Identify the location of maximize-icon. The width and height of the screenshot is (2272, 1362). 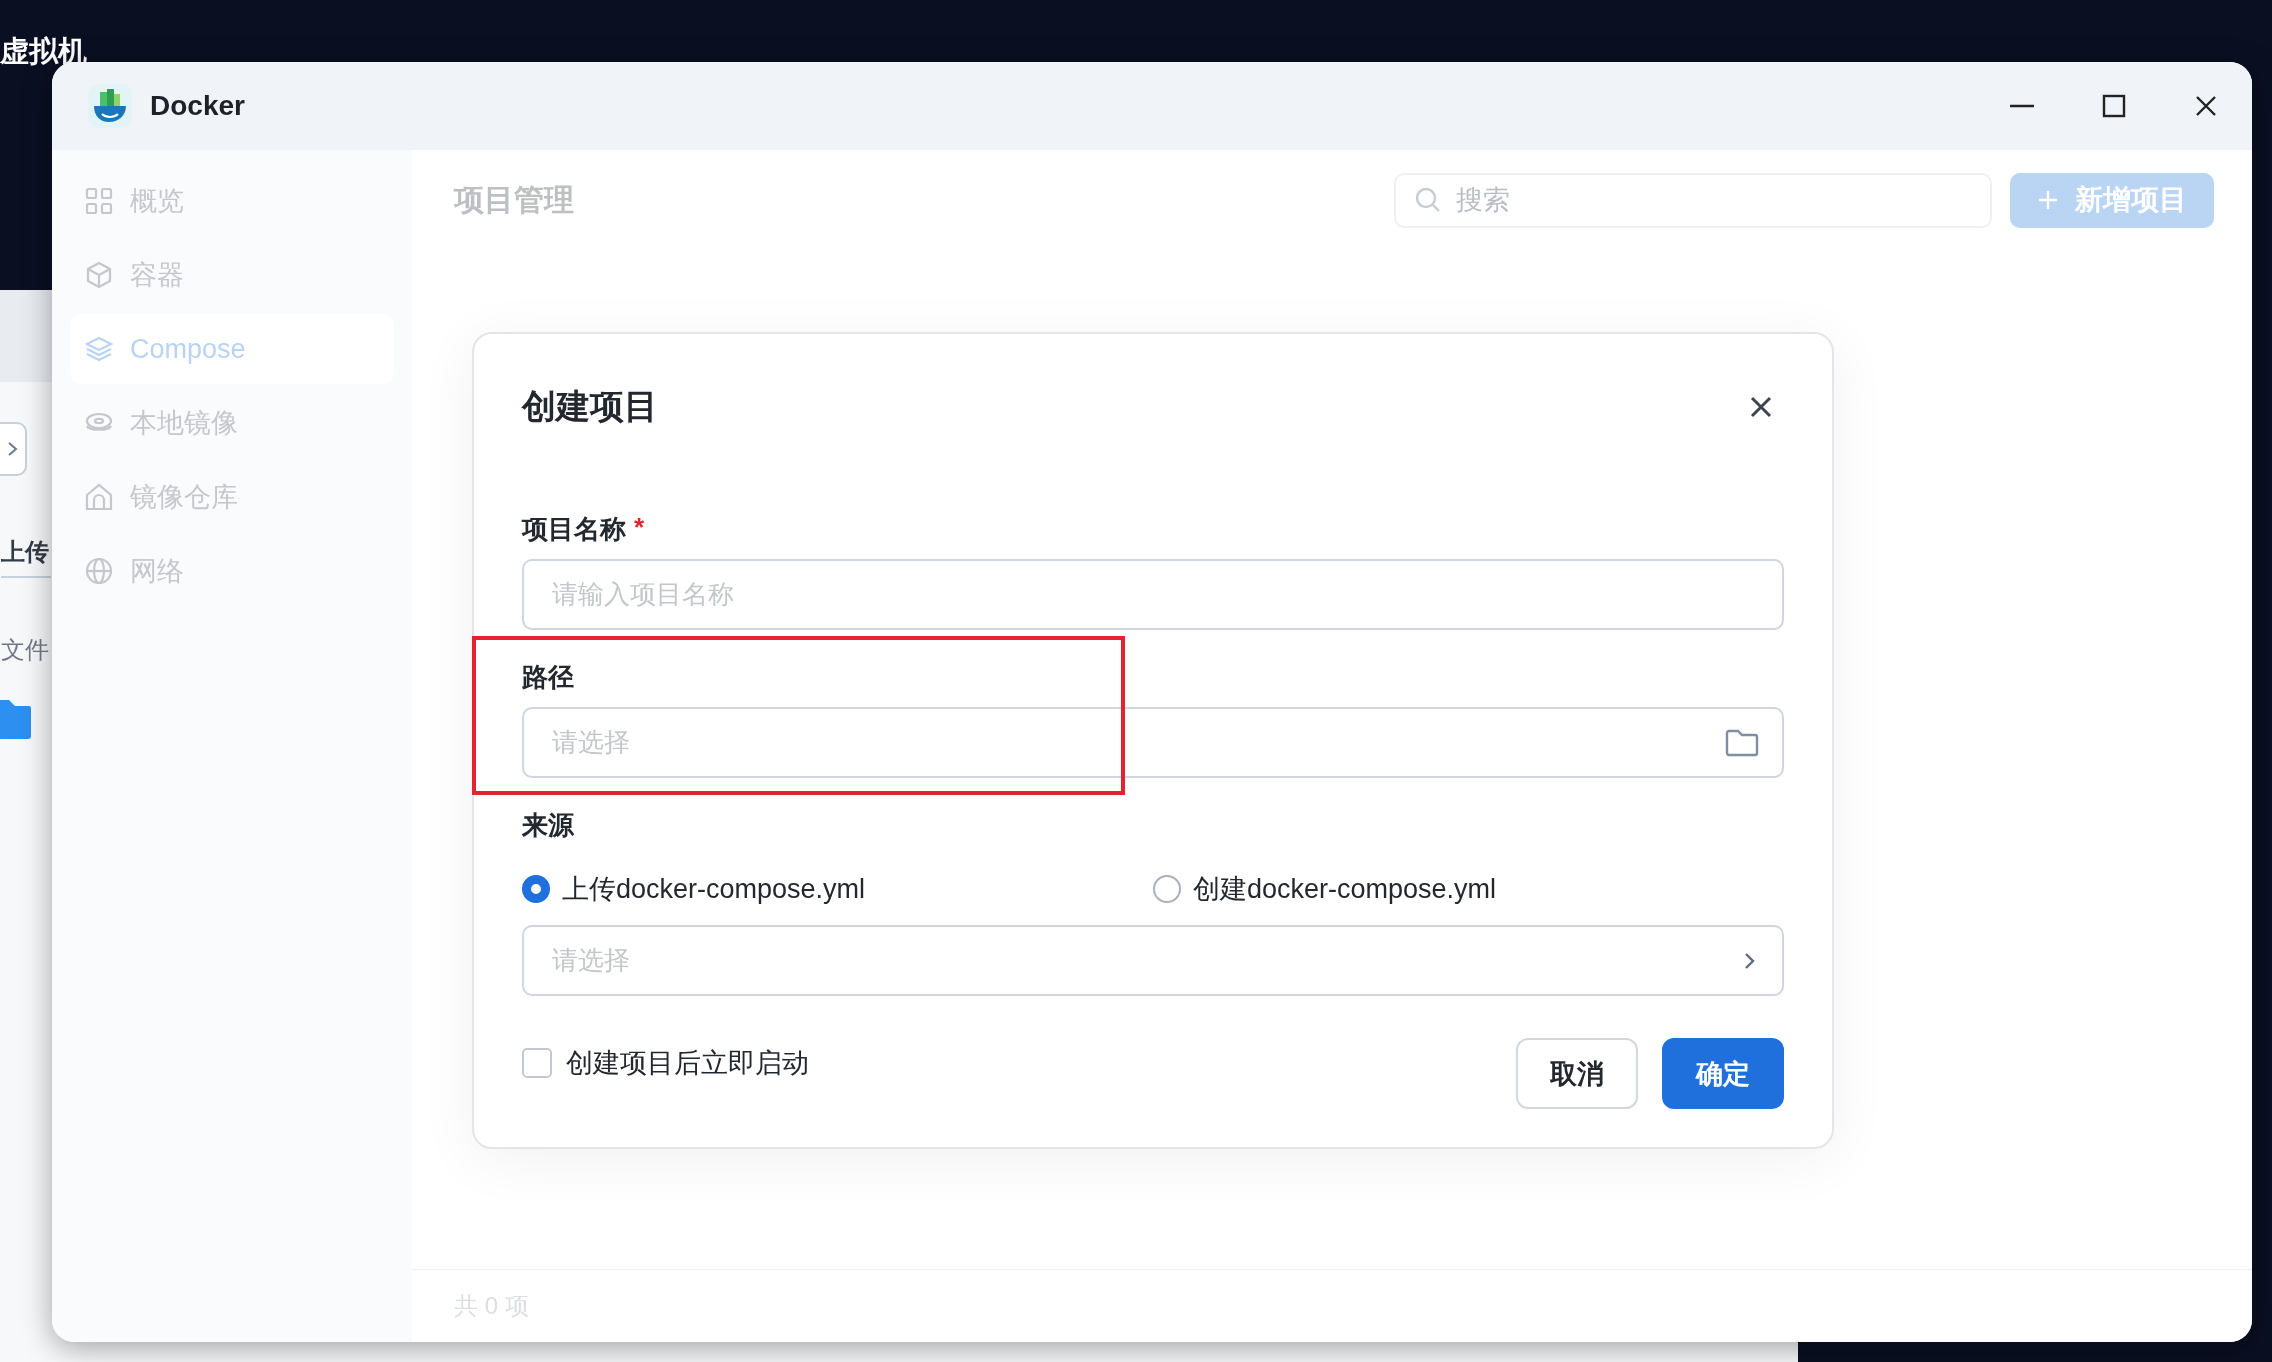
(2114, 106).